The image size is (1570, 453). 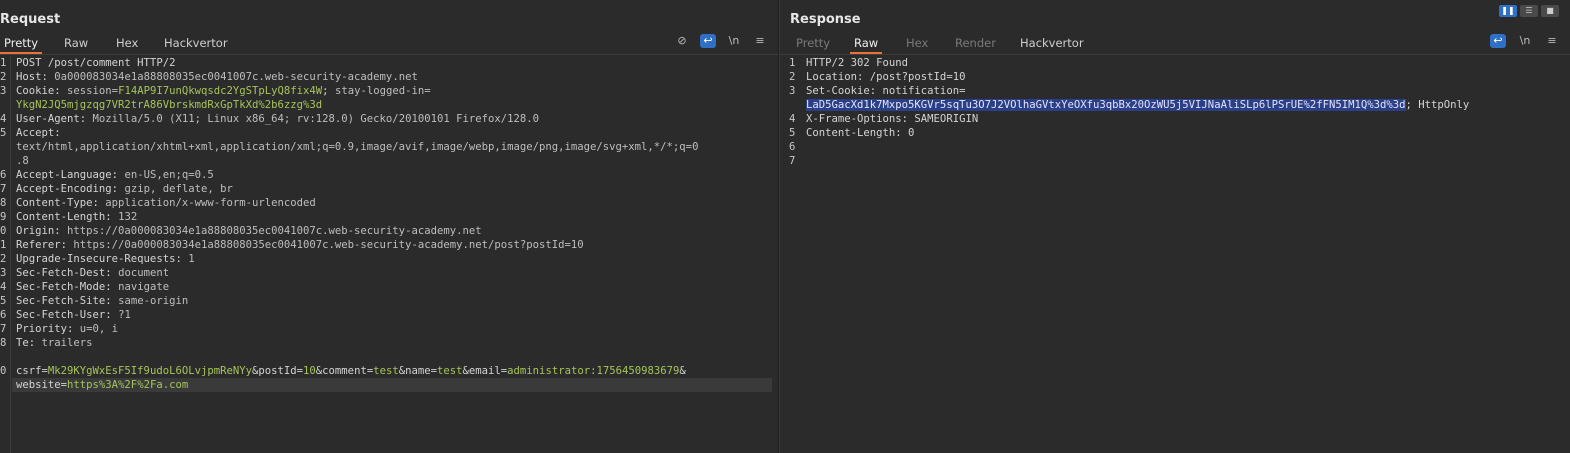 What do you see at coordinates (178, 189) in the screenshot?
I see `header-value: gzip, deflate, br` at bounding box center [178, 189].